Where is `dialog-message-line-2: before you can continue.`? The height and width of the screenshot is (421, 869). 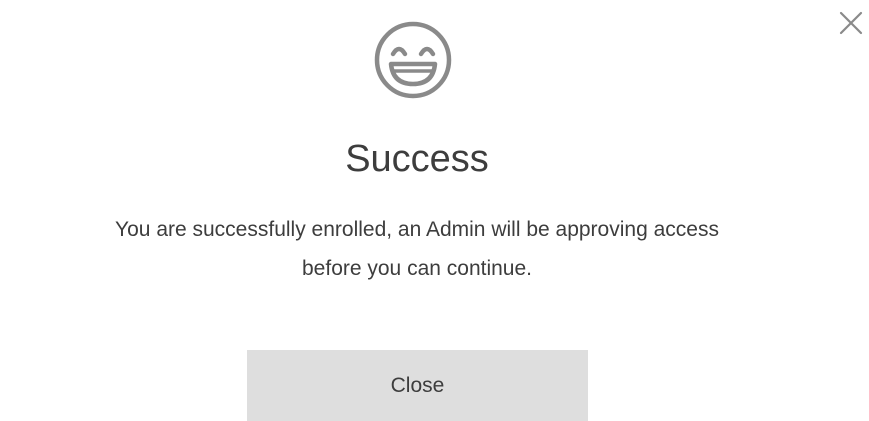
dialog-message-line-2: before you can continue. is located at coordinates (417, 268).